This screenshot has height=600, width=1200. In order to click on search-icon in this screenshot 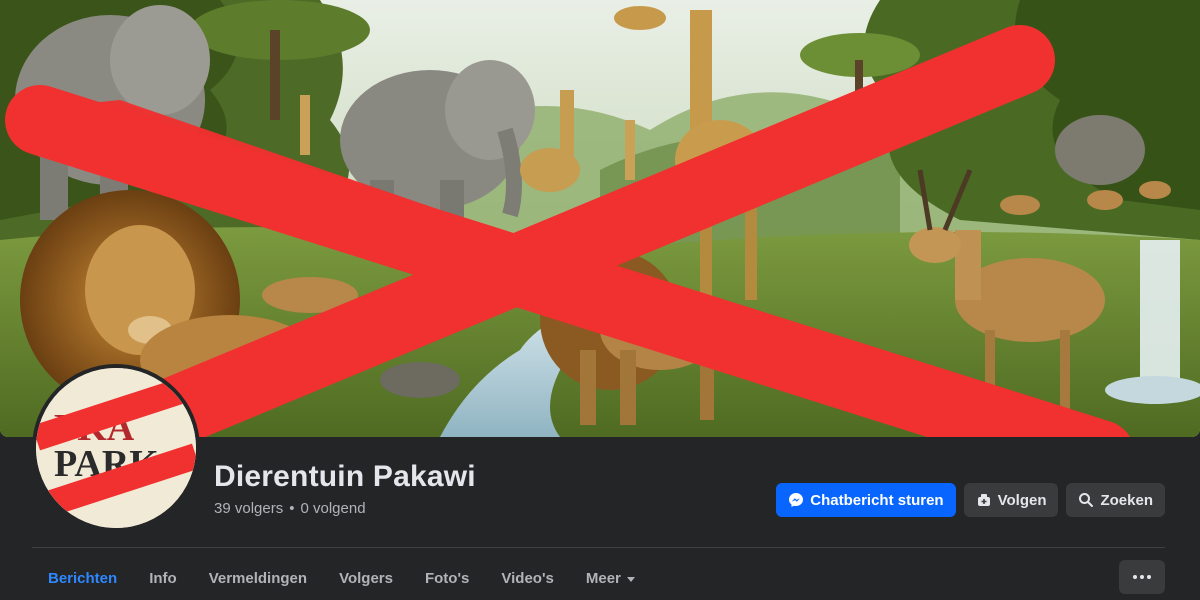, I will do `click(1086, 500)`.